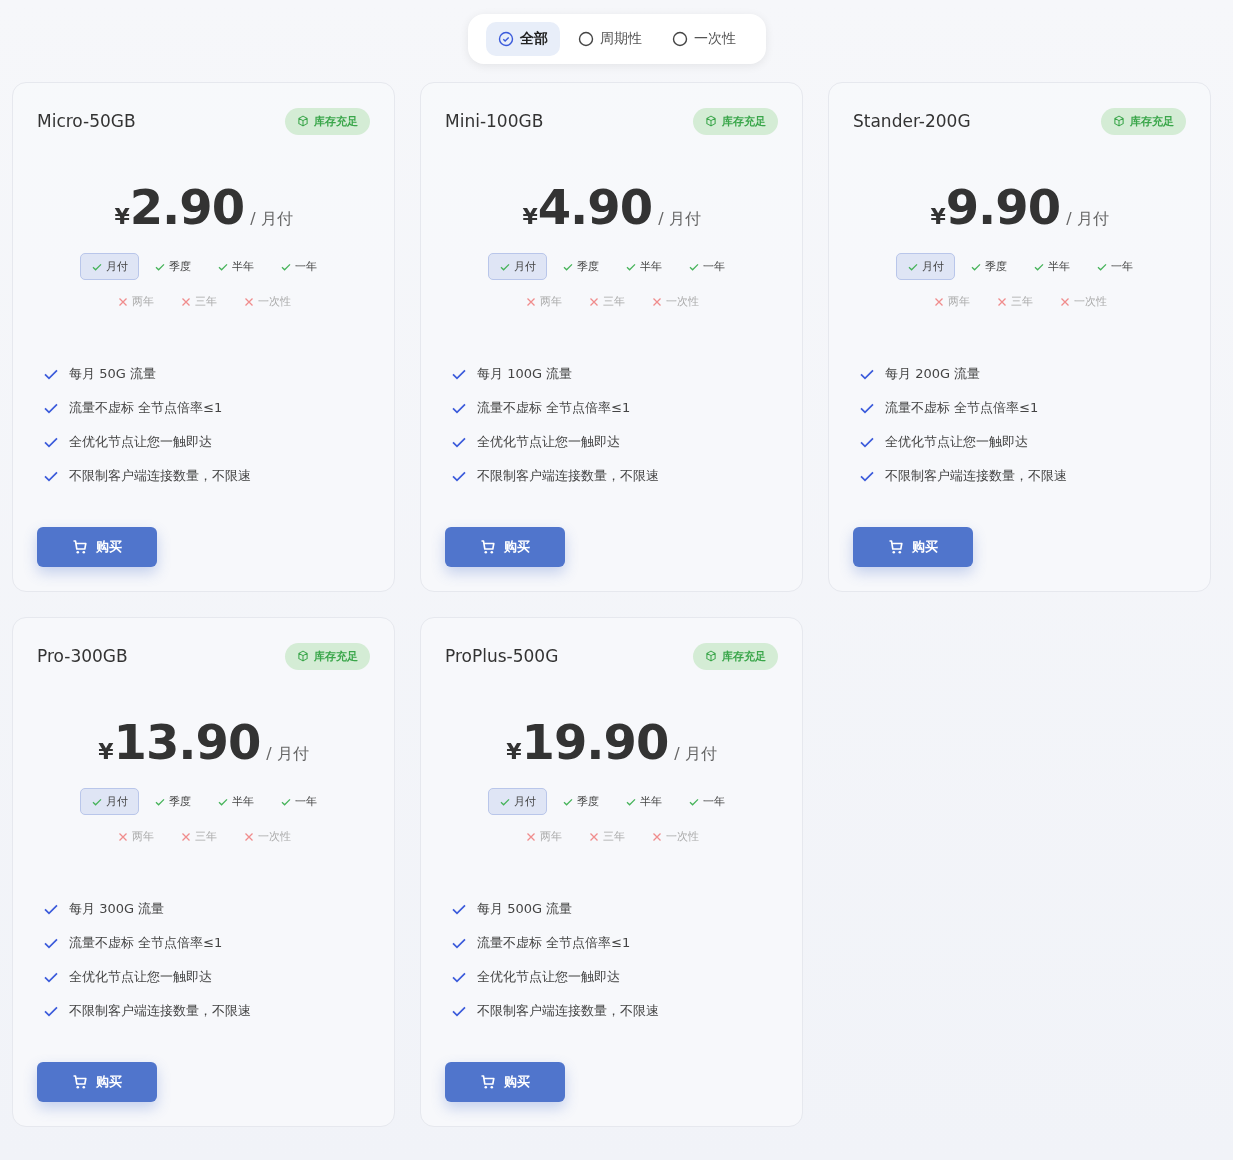 This screenshot has width=1233, height=1160. What do you see at coordinates (187, 207) in the screenshot?
I see `price-amount: 2.90` at bounding box center [187, 207].